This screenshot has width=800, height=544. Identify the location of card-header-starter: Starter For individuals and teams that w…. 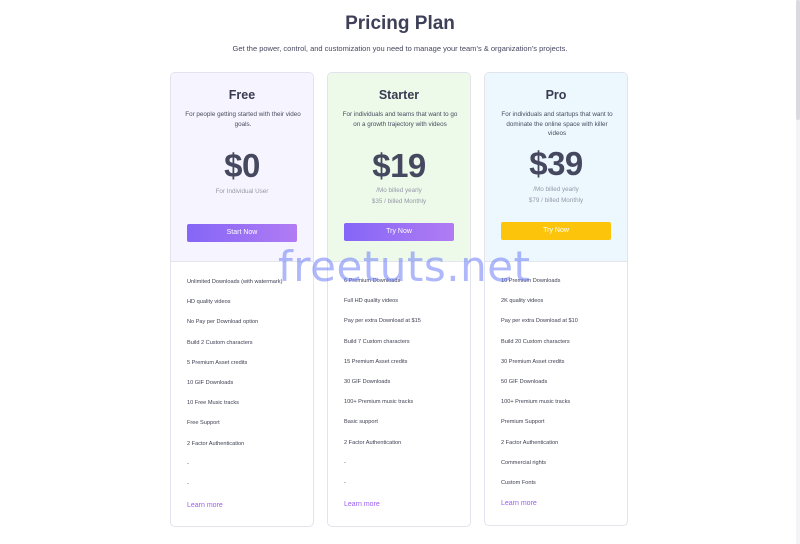
(399, 167).